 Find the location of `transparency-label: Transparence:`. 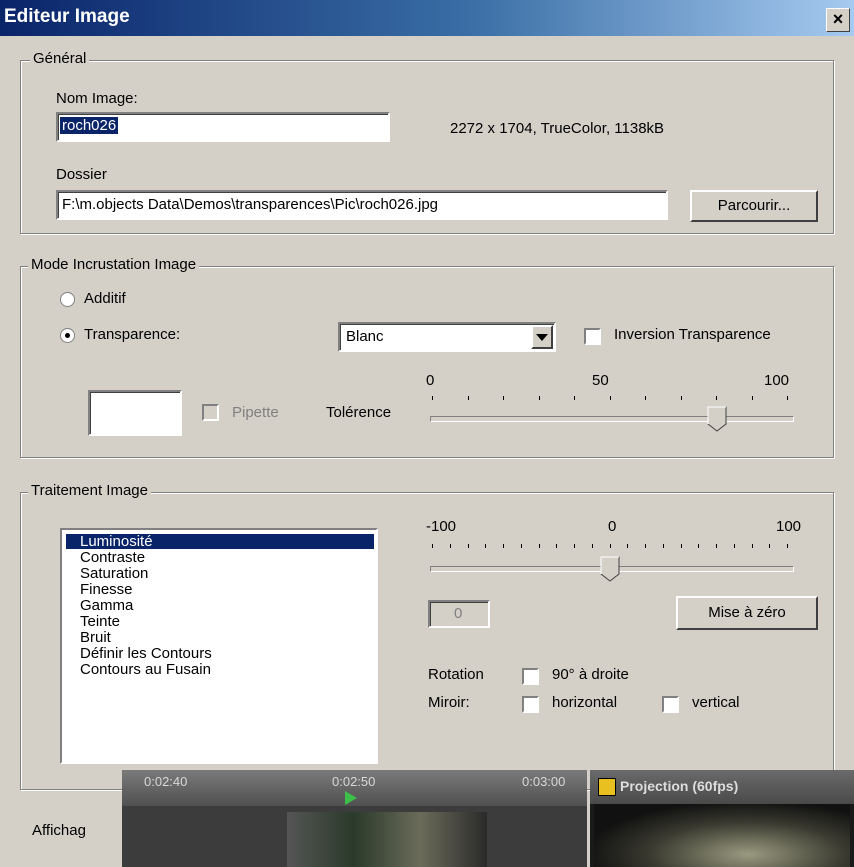

transparency-label: Transparence: is located at coordinates (132, 334).